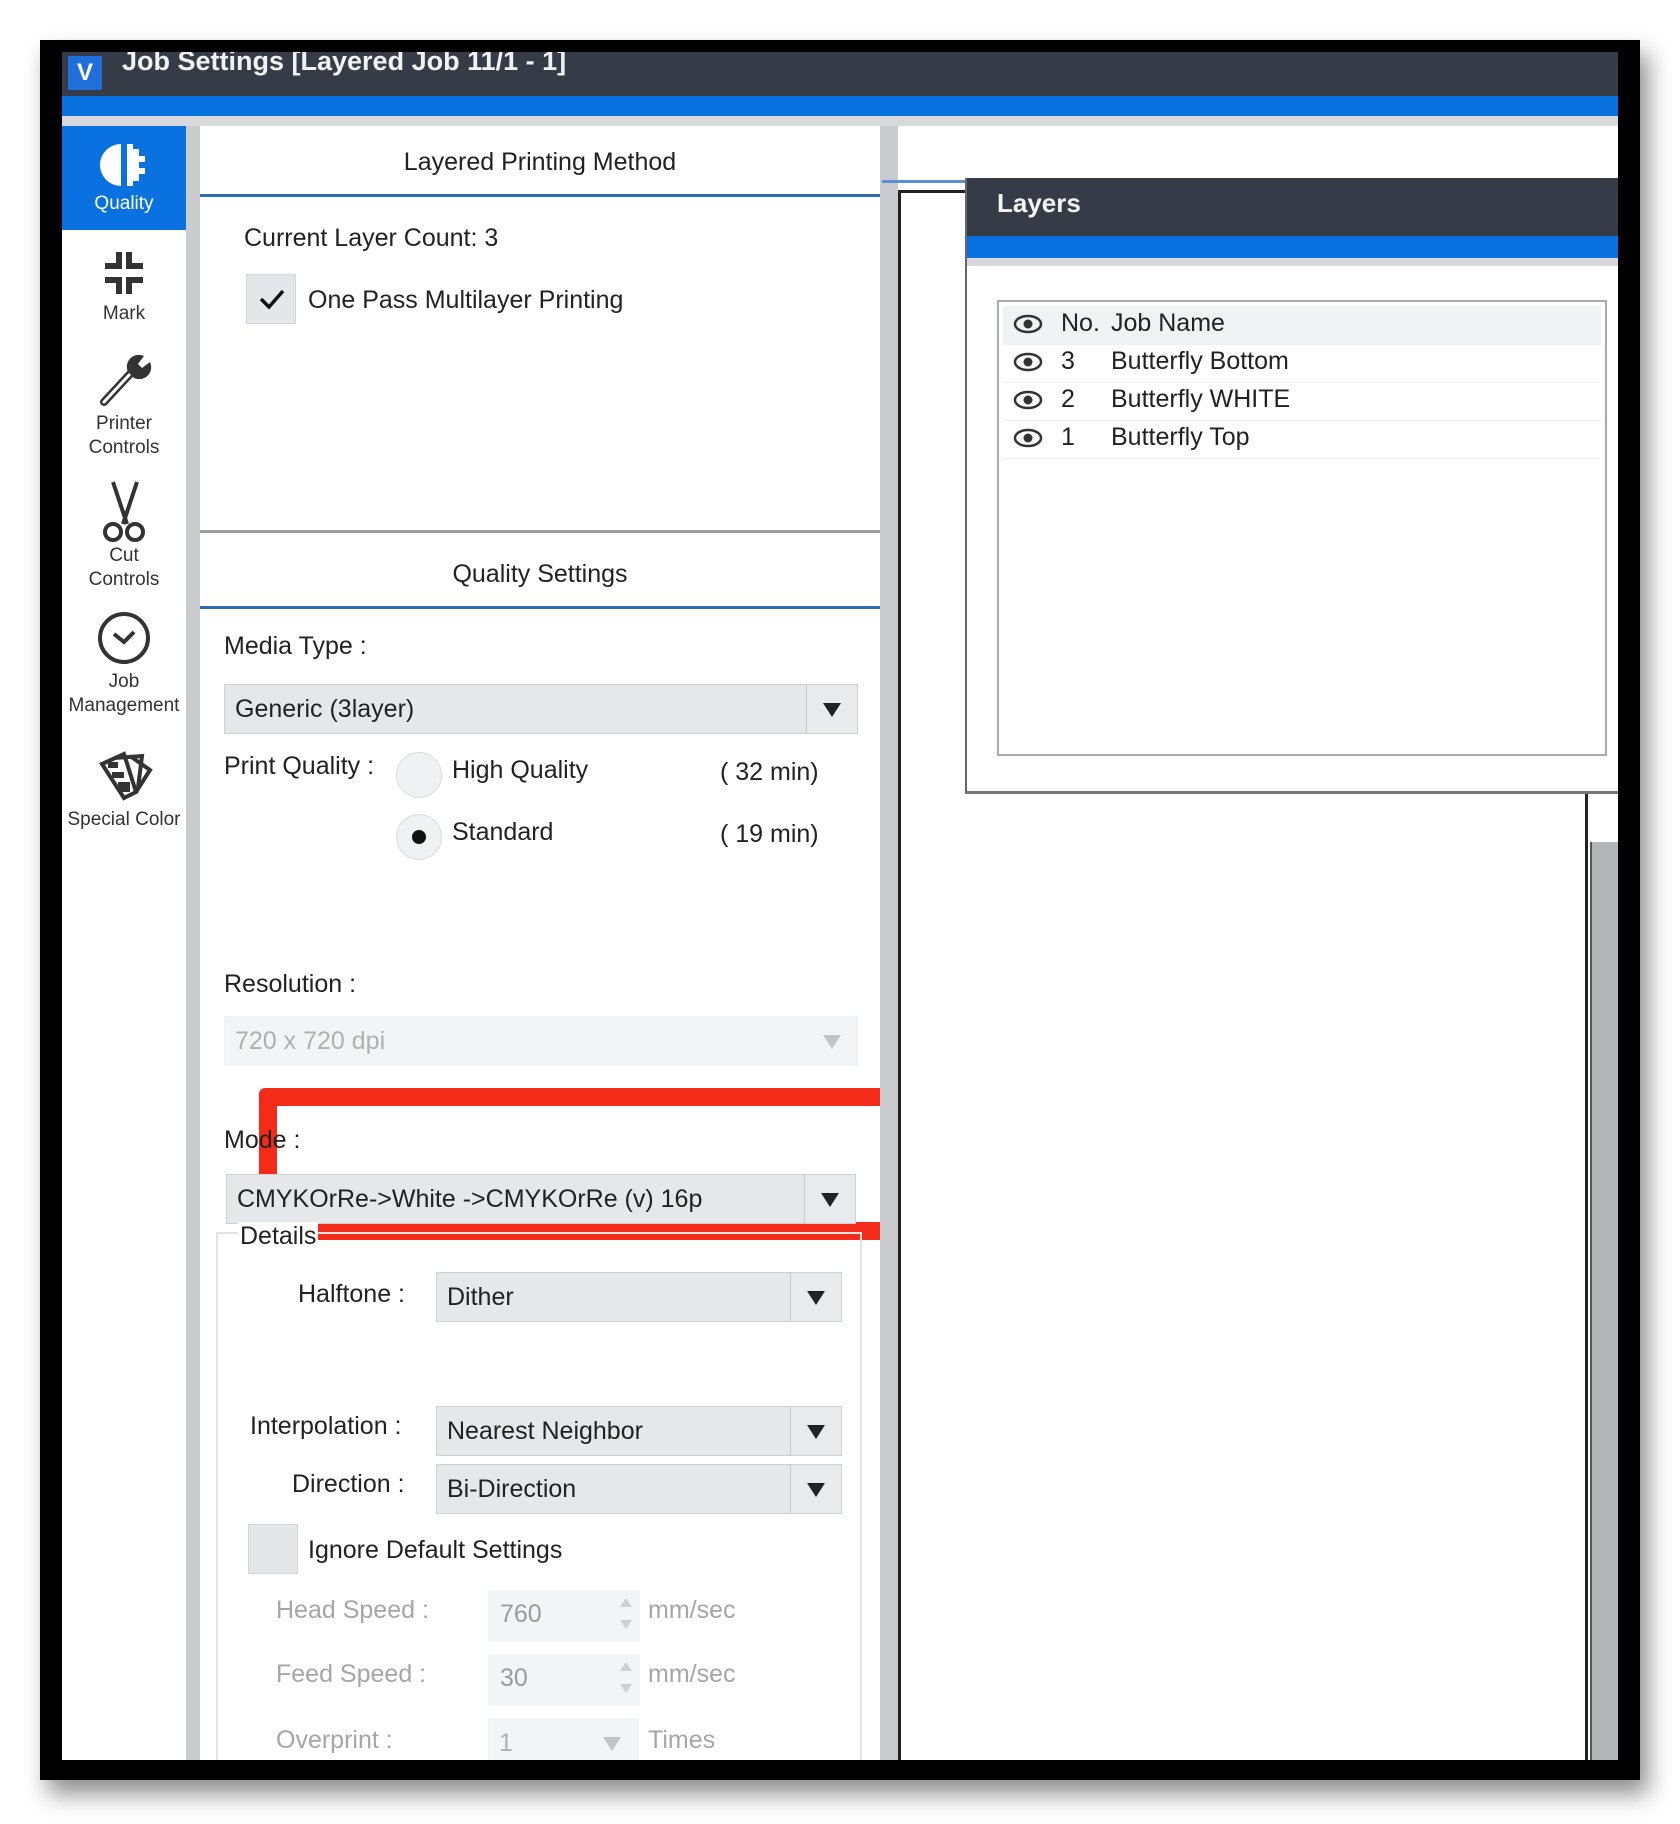 This screenshot has height=1824, width=1680. I want to click on mode-select: CMYKOrRe->White ->CMYKOrRe (v) 16p, so click(541, 1199).